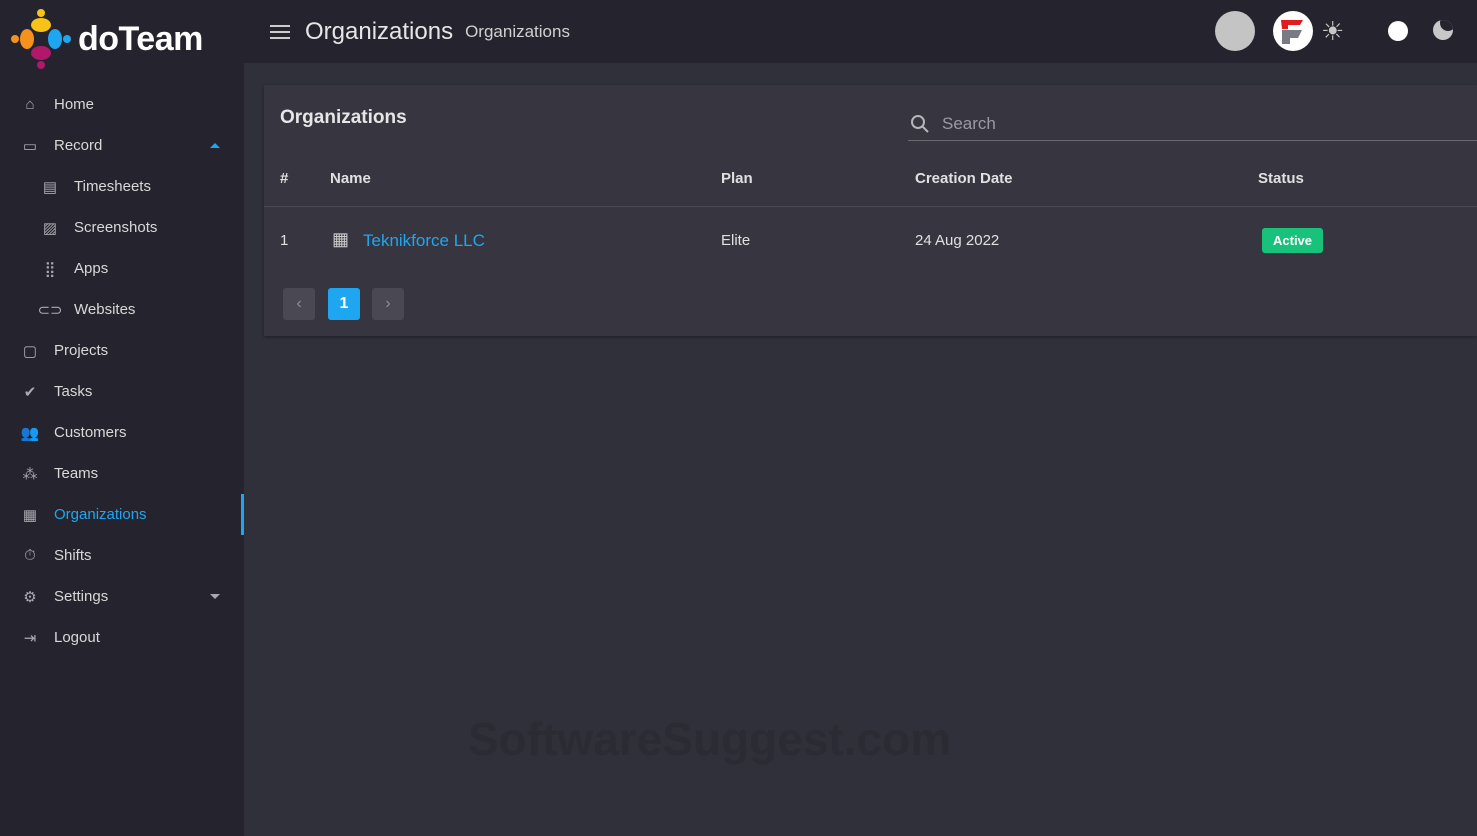  Describe the element at coordinates (1398, 31) in the screenshot. I see `theme-toggle` at that location.